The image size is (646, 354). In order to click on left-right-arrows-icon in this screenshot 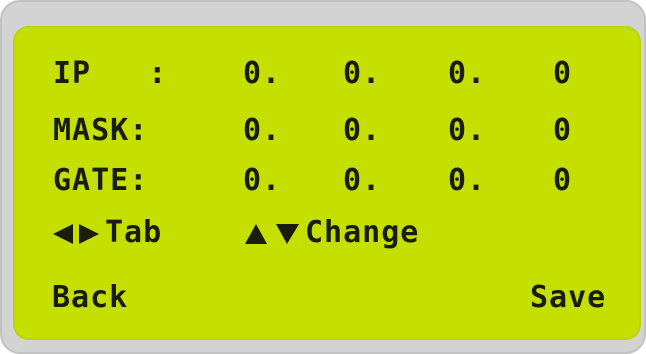, I will do `click(76, 234)`.